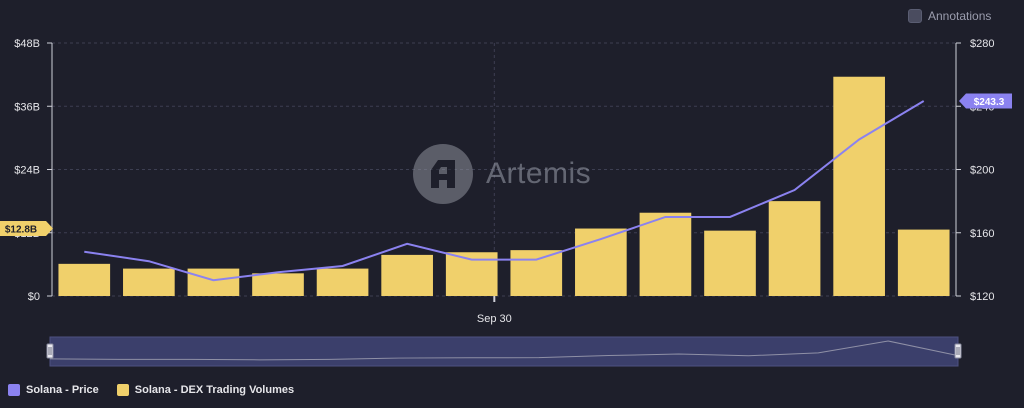 This screenshot has width=1024, height=408. Describe the element at coordinates (989, 102) in the screenshot. I see `callout-label: $243.3` at that location.